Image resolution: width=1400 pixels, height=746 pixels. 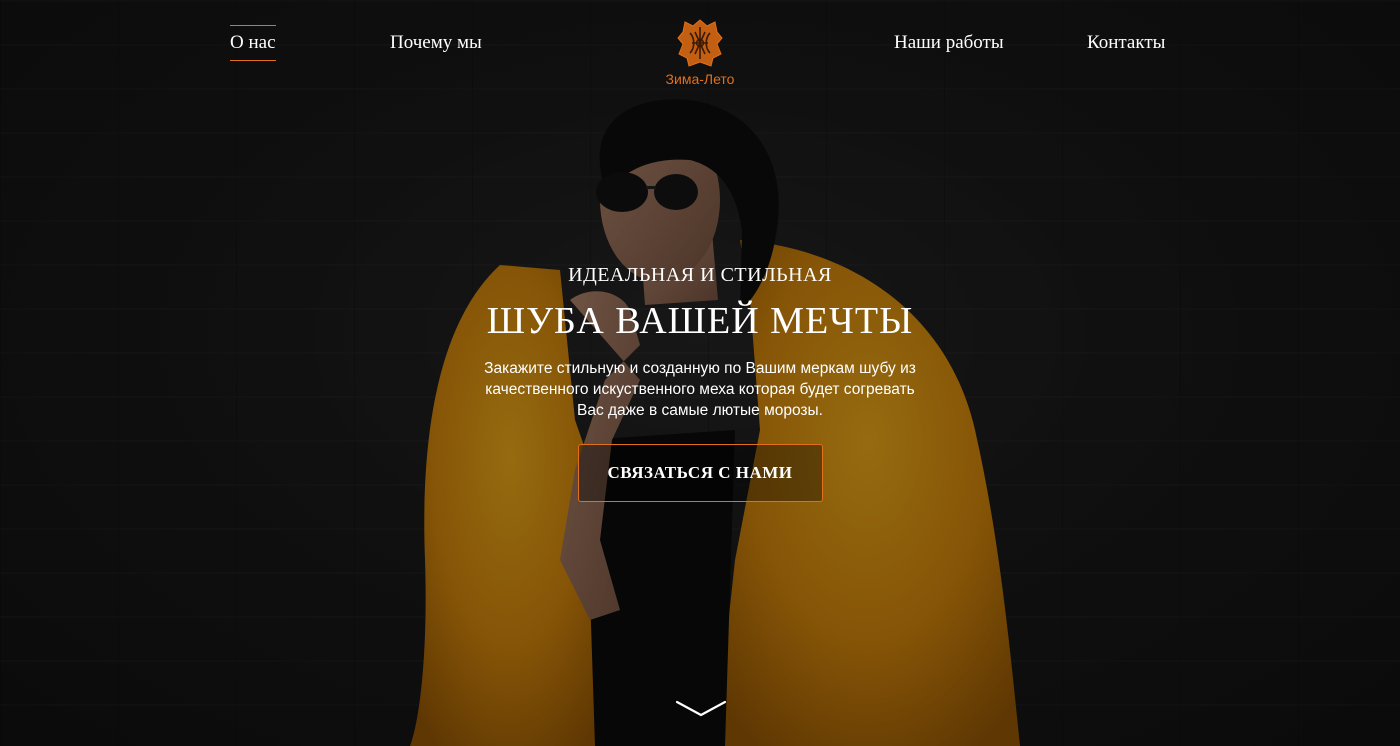 What do you see at coordinates (700, 321) in the screenshot?
I see `hero-title: Шуба вашей мечты` at bounding box center [700, 321].